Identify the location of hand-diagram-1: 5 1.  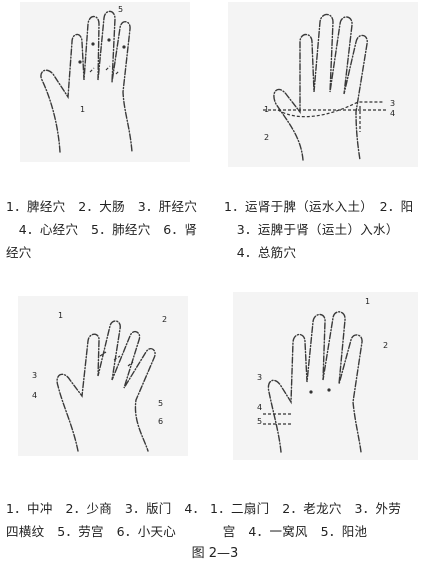
(105, 82).